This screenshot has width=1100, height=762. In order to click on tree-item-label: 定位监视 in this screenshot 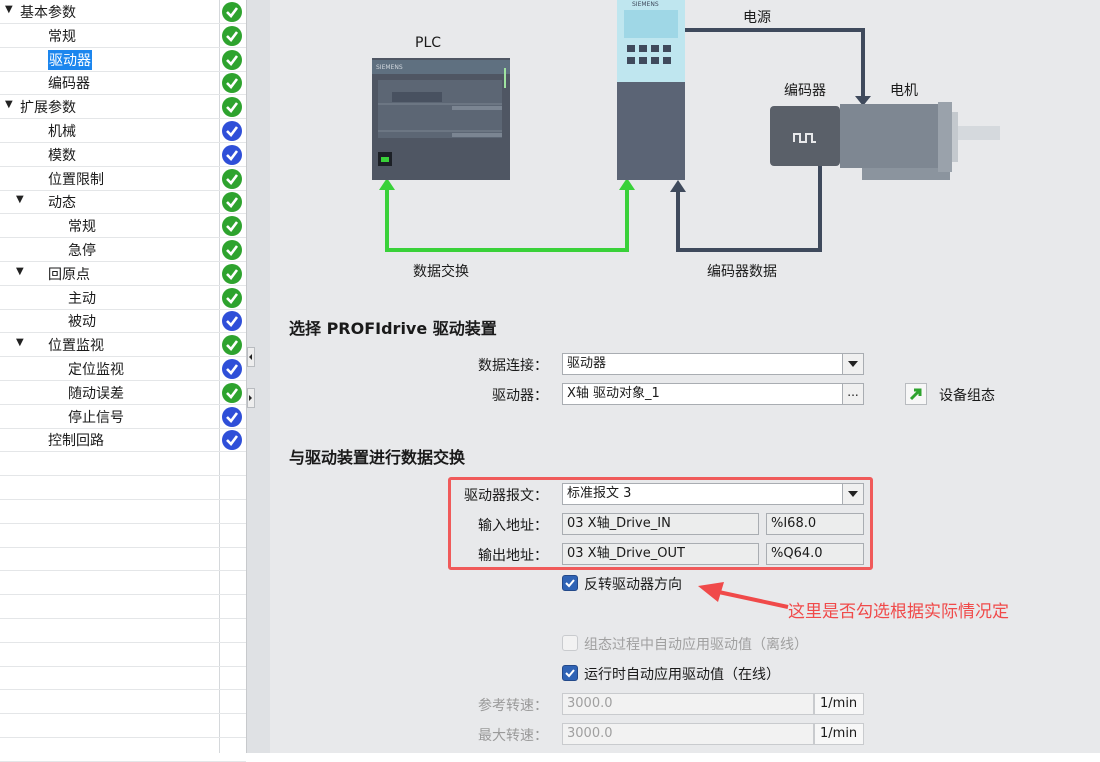, I will do `click(96, 370)`.